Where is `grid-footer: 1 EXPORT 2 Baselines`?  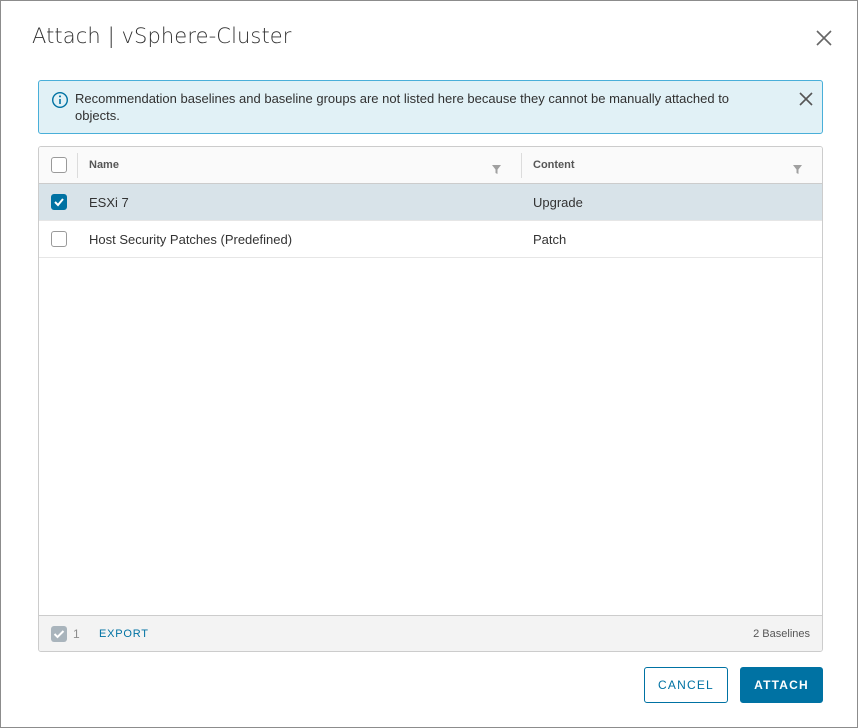 grid-footer: 1 EXPORT 2 Baselines is located at coordinates (430, 633).